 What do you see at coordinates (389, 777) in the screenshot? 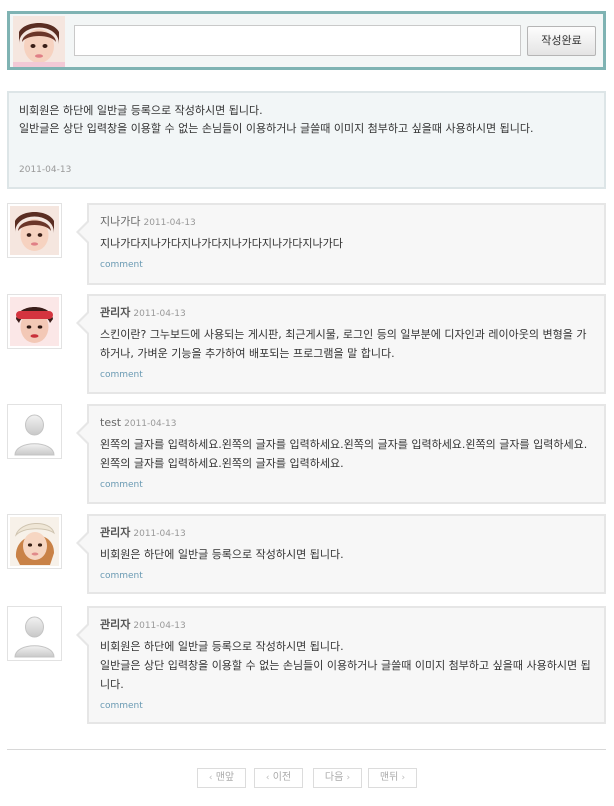
I see `last-page-label: 맨뒤` at bounding box center [389, 777].